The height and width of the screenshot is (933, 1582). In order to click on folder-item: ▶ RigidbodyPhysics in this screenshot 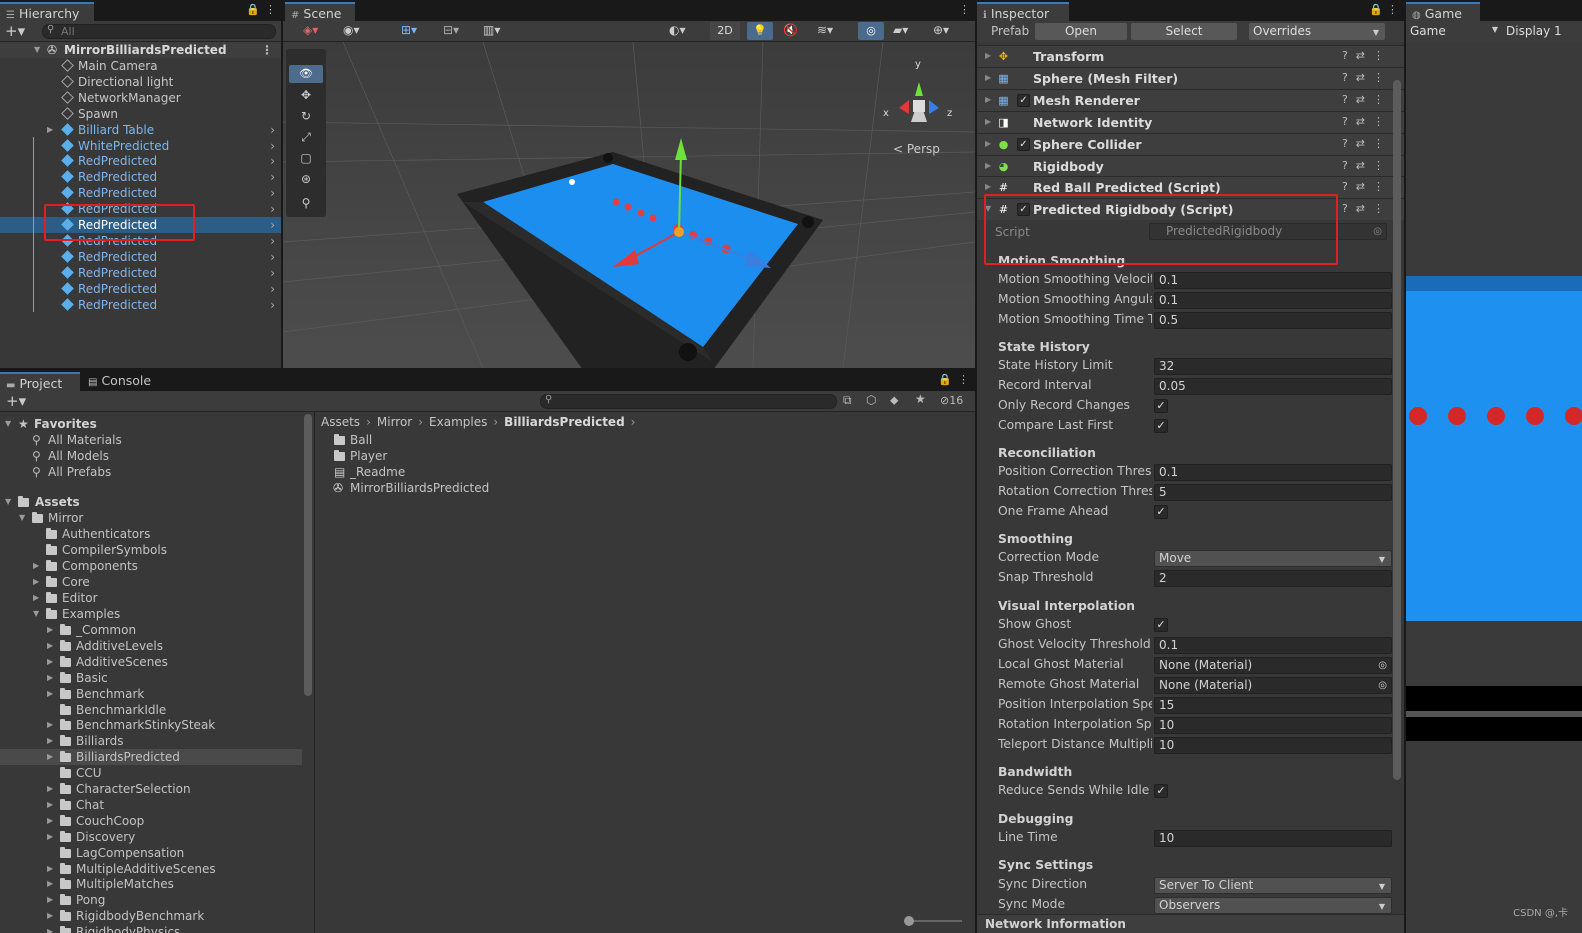, I will do `click(151, 928)`.